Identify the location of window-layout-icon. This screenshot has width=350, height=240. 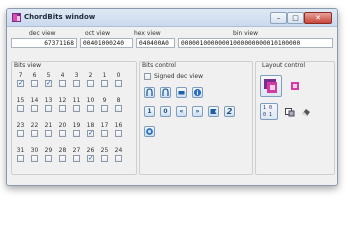
(290, 112).